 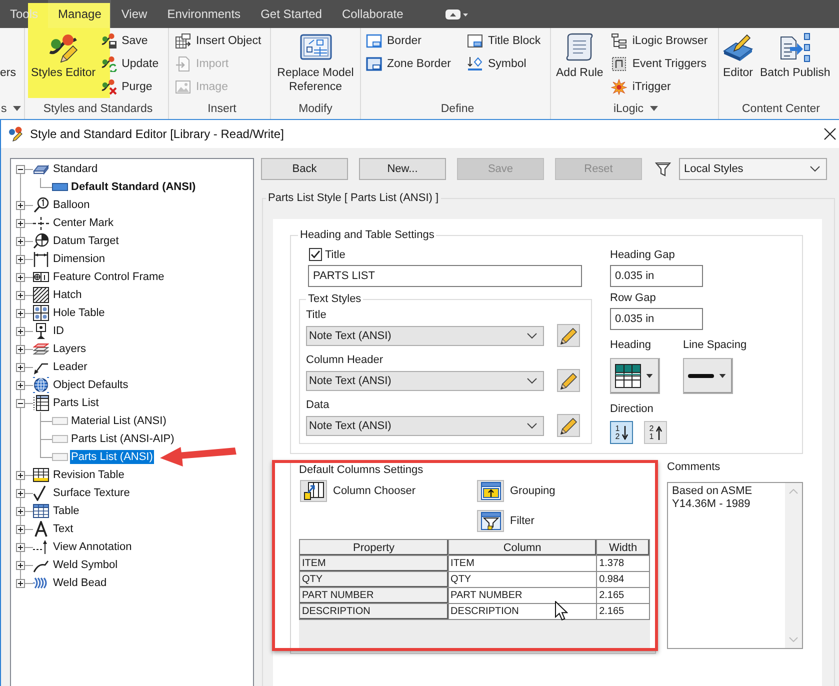 What do you see at coordinates (112, 457) in the screenshot?
I see `tree-item: Parts List (ANSI)` at bounding box center [112, 457].